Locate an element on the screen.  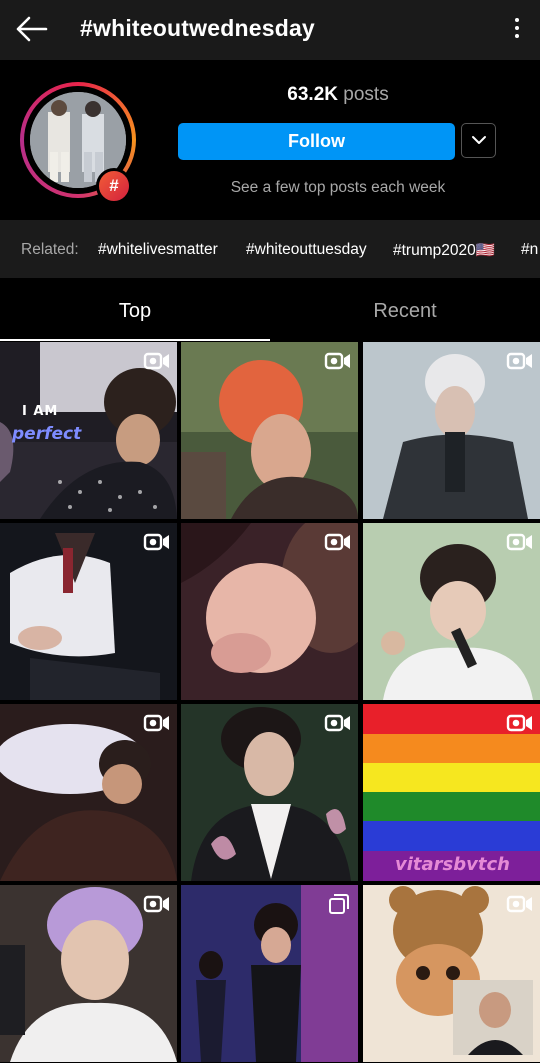
tab-recent: Recent is located at coordinates (405, 311).